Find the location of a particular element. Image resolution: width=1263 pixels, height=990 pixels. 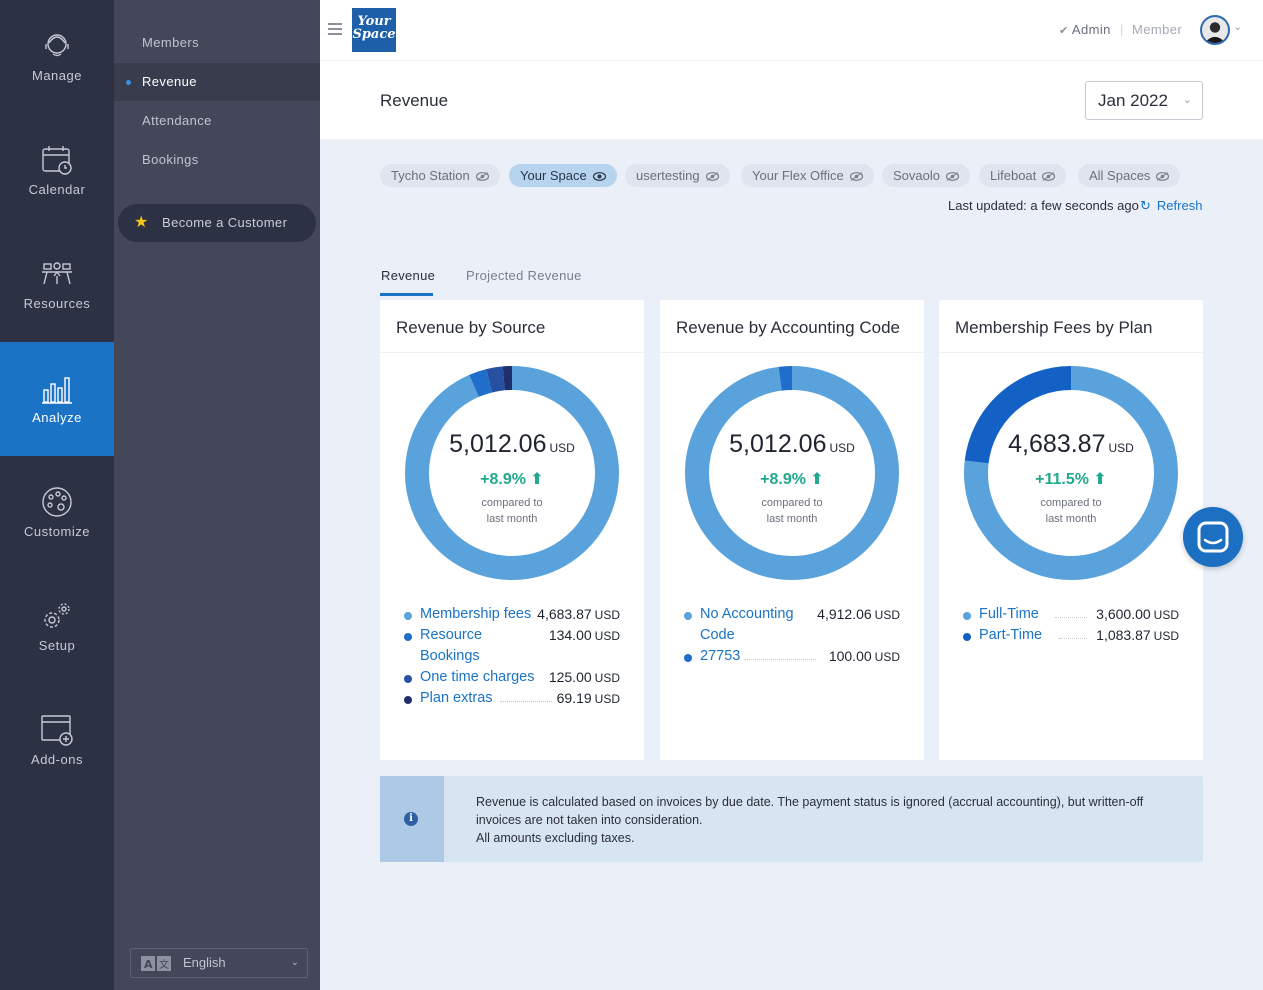

total-currency: USD is located at coordinates (562, 448).